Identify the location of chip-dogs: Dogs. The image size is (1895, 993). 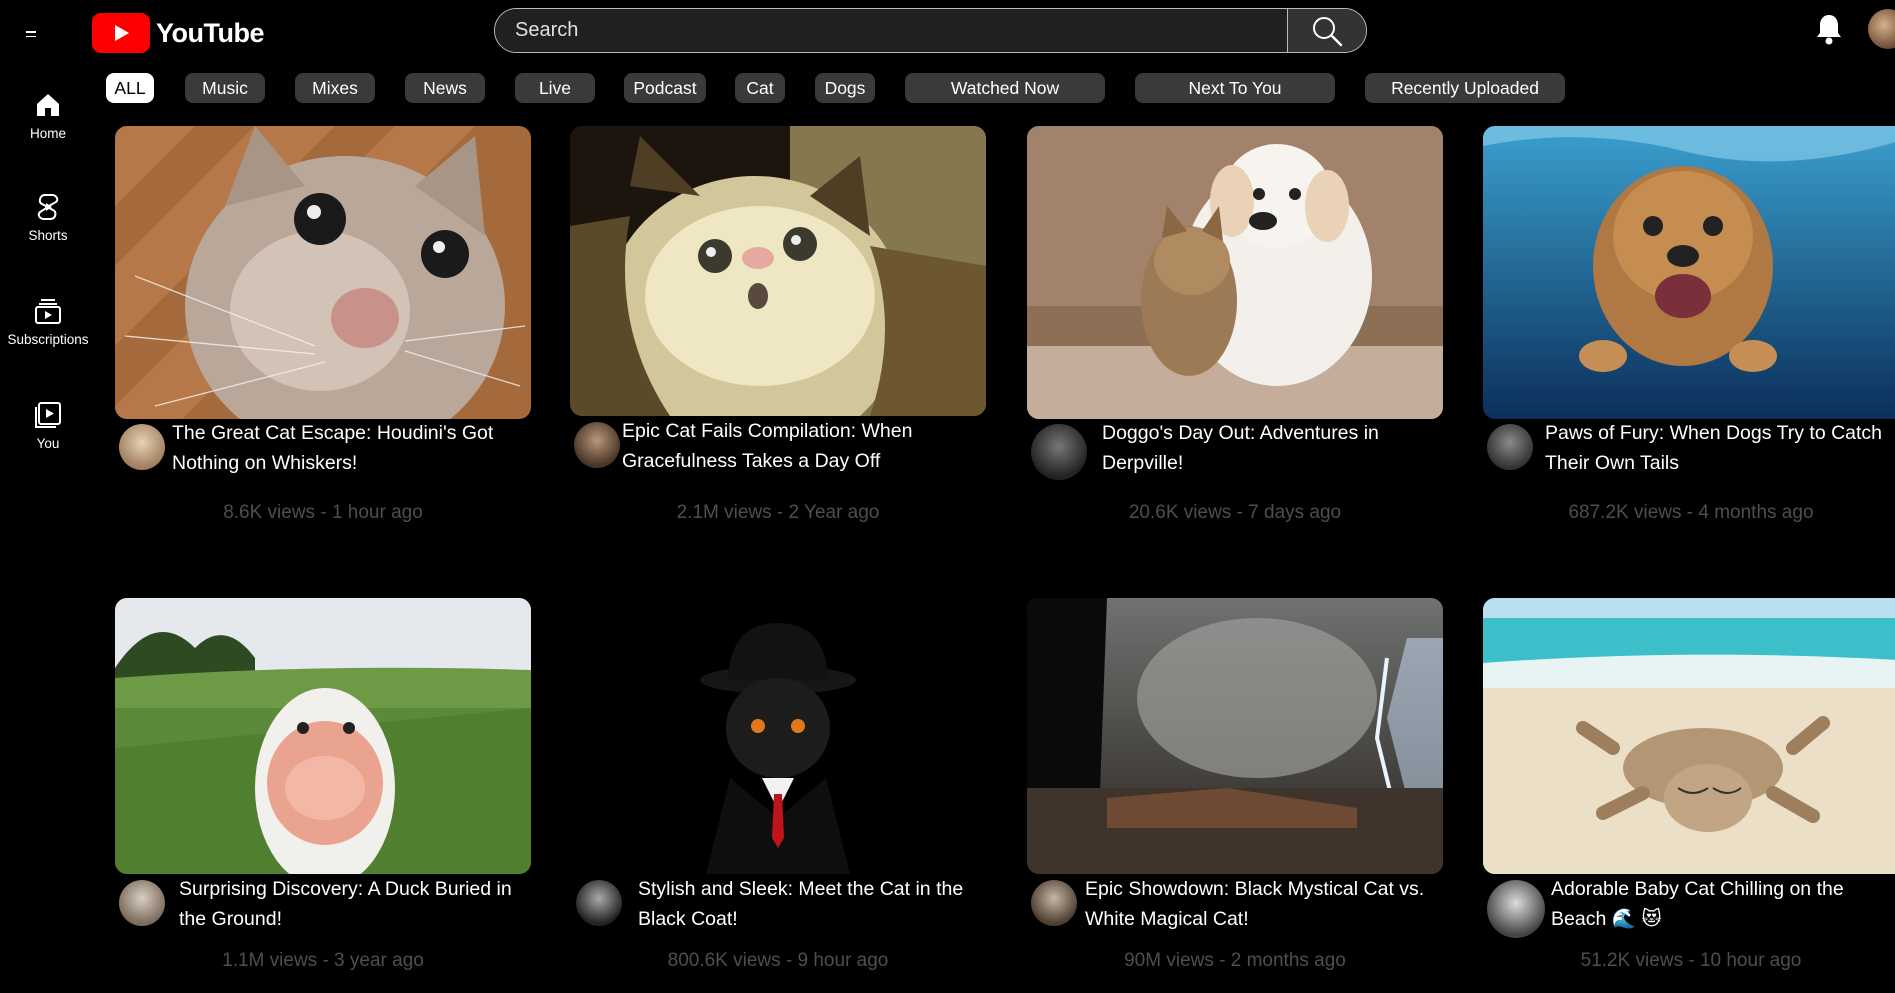
(845, 88).